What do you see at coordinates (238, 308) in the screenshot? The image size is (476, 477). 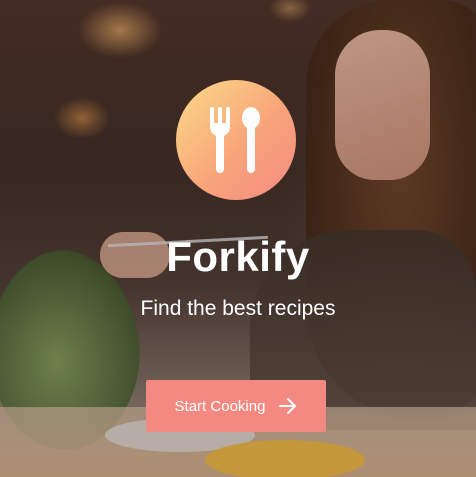 I see `app-tagline: Find the best recipes` at bounding box center [238, 308].